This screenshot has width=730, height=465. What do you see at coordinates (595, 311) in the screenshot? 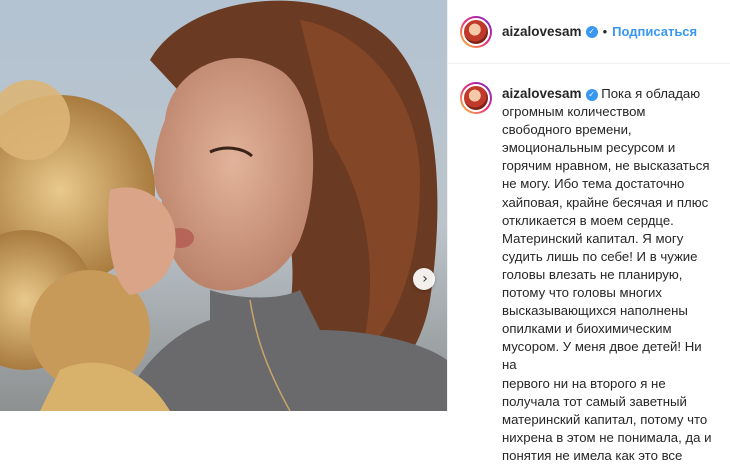
I see `caption-line: высказывающихся наполнены` at bounding box center [595, 311].